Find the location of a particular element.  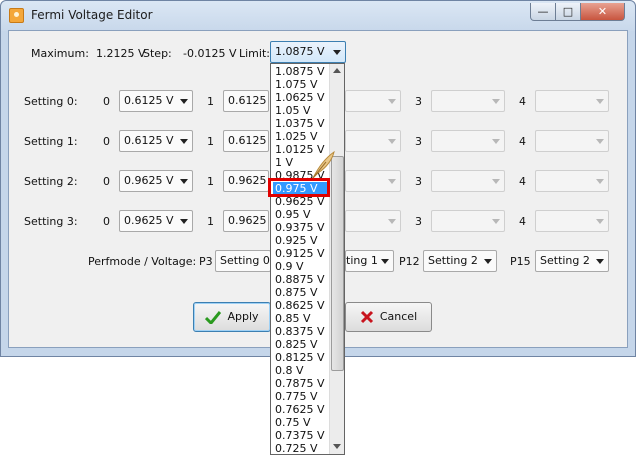

dropdown-option: 0.95 V is located at coordinates (301, 214).